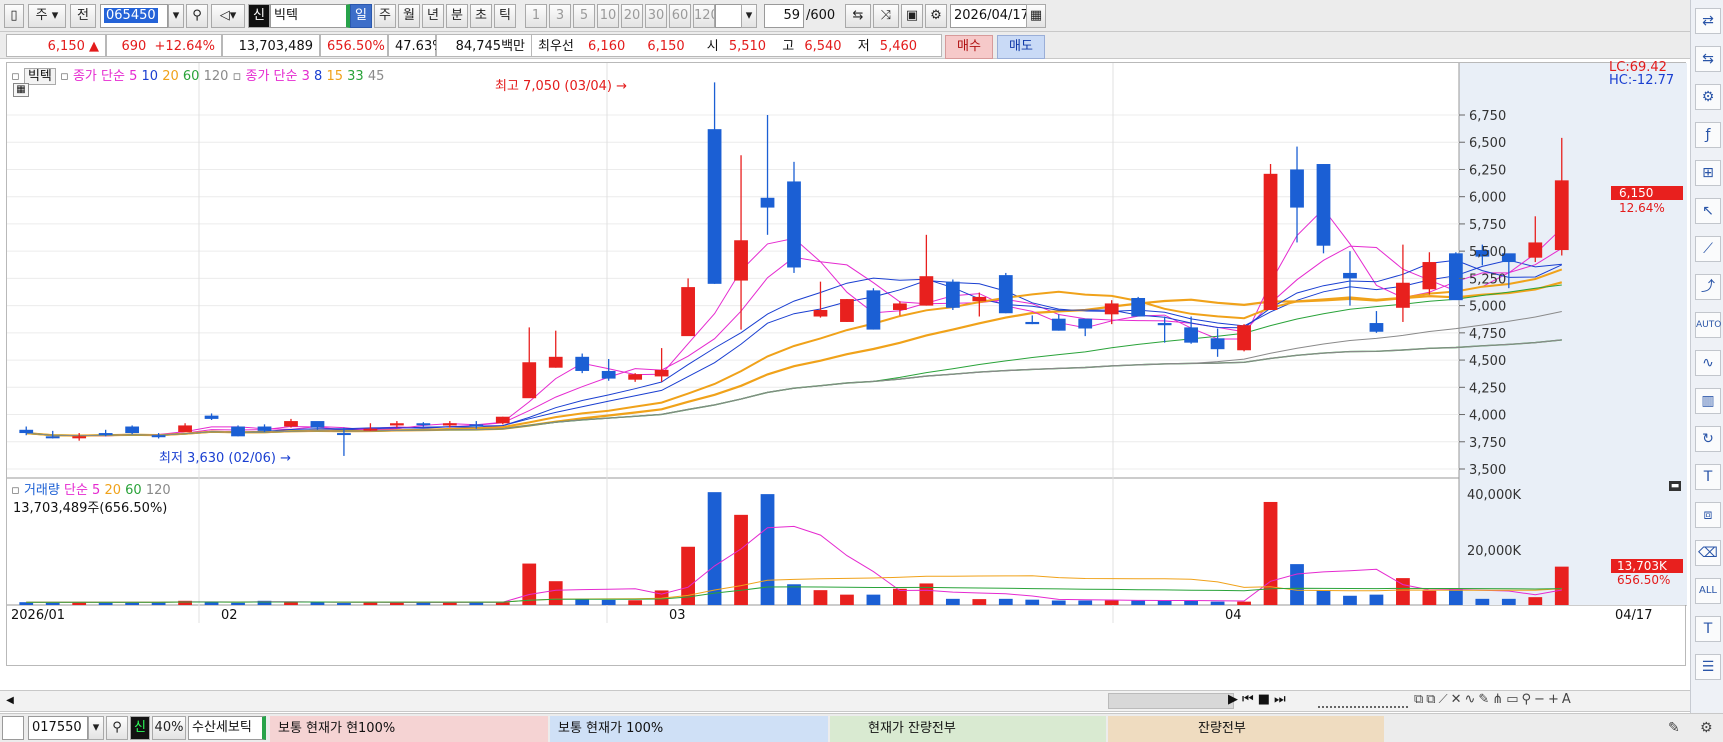 Image resolution: width=1723 pixels, height=742 pixels. What do you see at coordinates (1708, 401) in the screenshot?
I see `candle-type-icon: ▥` at bounding box center [1708, 401].